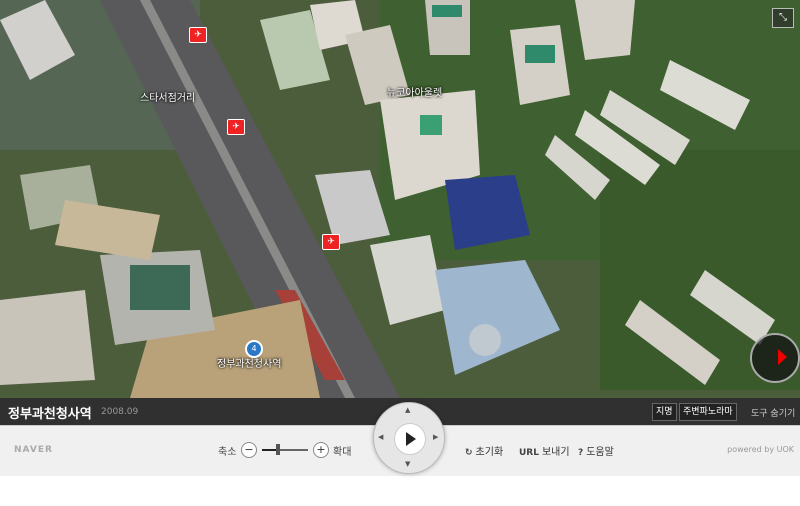  What do you see at coordinates (50, 414) in the screenshot?
I see `place-title: 정부과천청사역` at bounding box center [50, 414].